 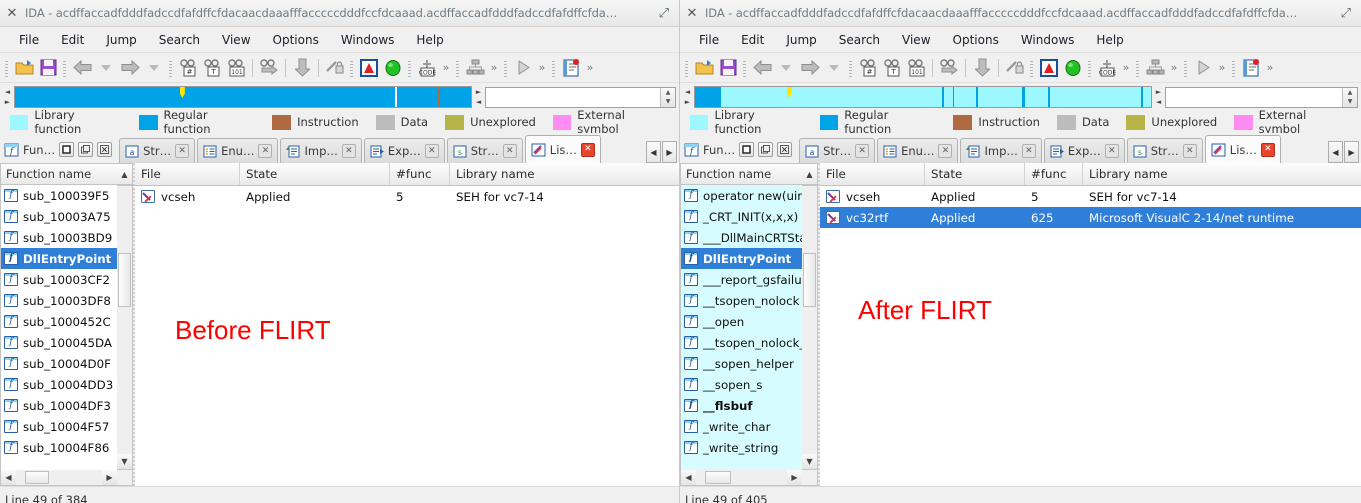 I want to click on signatures-rows: vcseh Applied 5 SEH for vc7-14, so click(x=407, y=196).